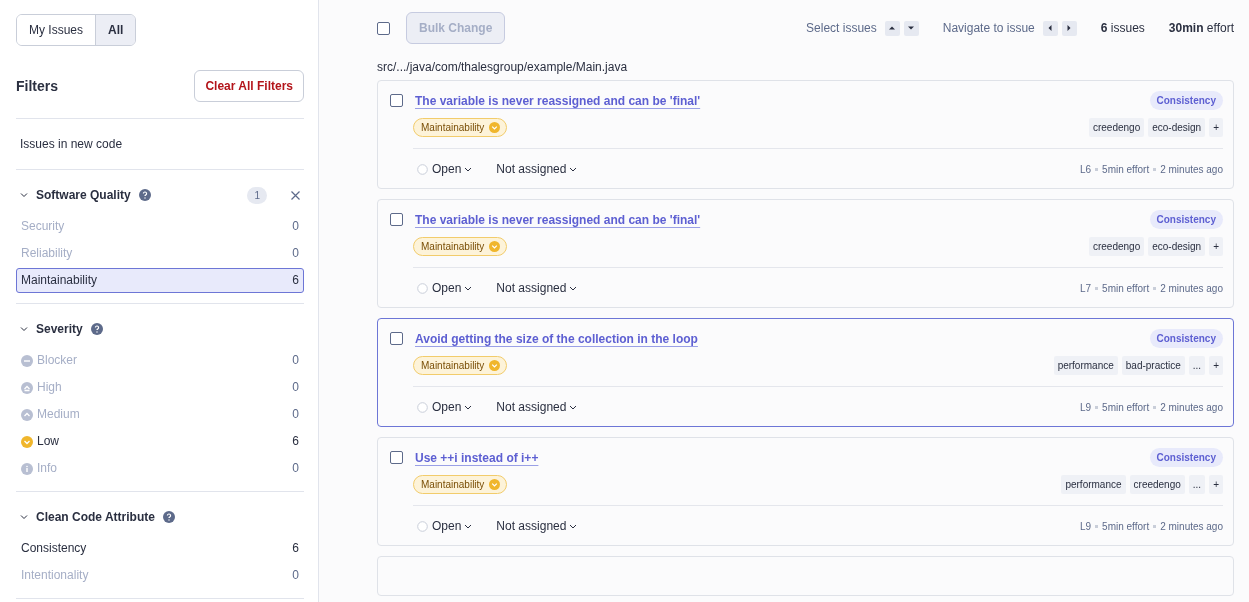  What do you see at coordinates (1201, 28) in the screenshot?
I see `total-effort: 30min effort` at bounding box center [1201, 28].